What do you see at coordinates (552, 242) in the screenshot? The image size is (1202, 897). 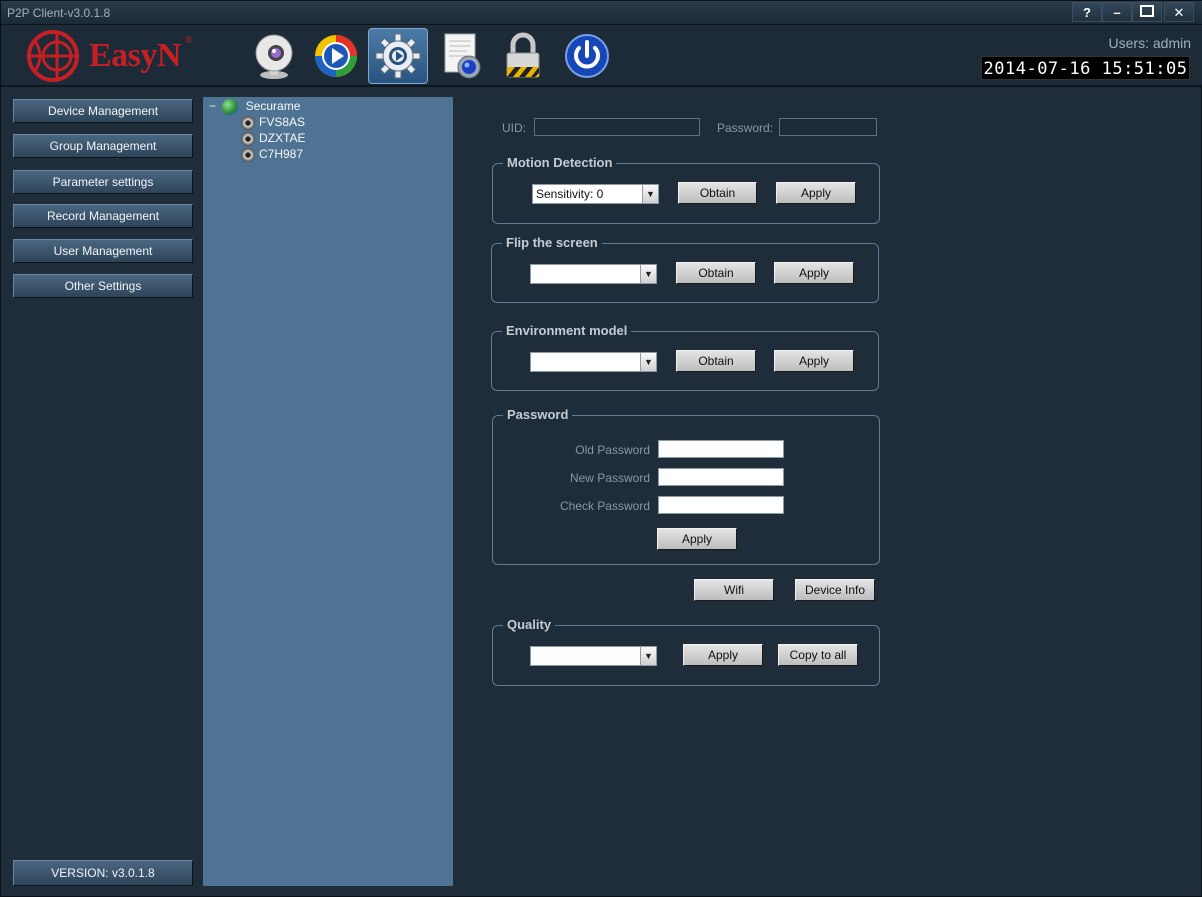 I see `flip-screen-legend: Flip the screen` at bounding box center [552, 242].